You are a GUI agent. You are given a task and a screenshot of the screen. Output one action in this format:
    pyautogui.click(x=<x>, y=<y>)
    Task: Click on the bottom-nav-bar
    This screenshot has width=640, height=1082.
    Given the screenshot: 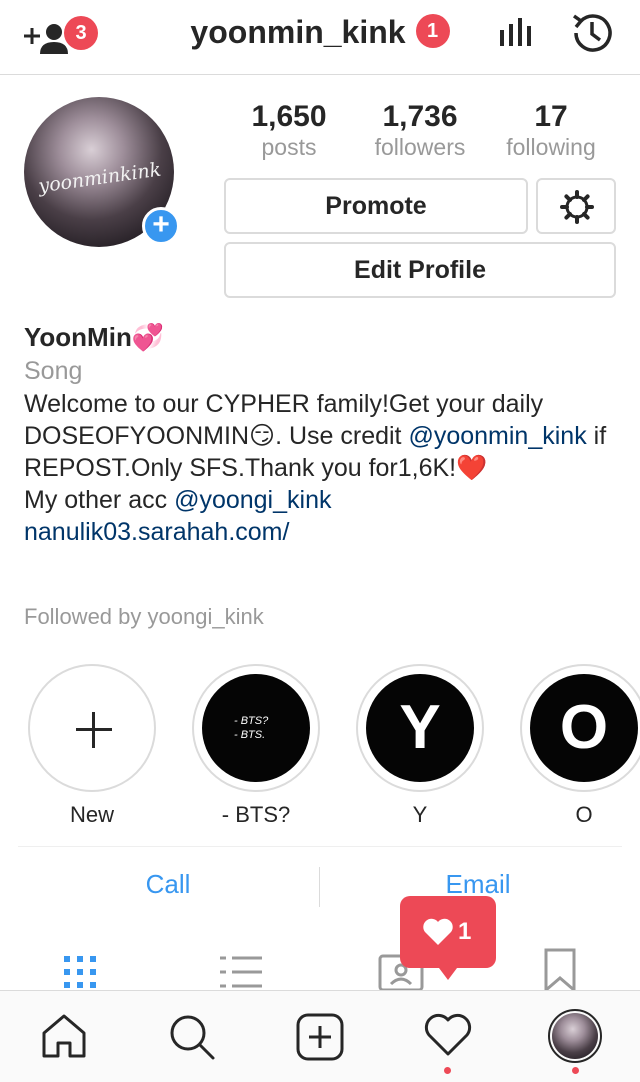 What is the action you would take?
    pyautogui.click(x=320, y=1036)
    